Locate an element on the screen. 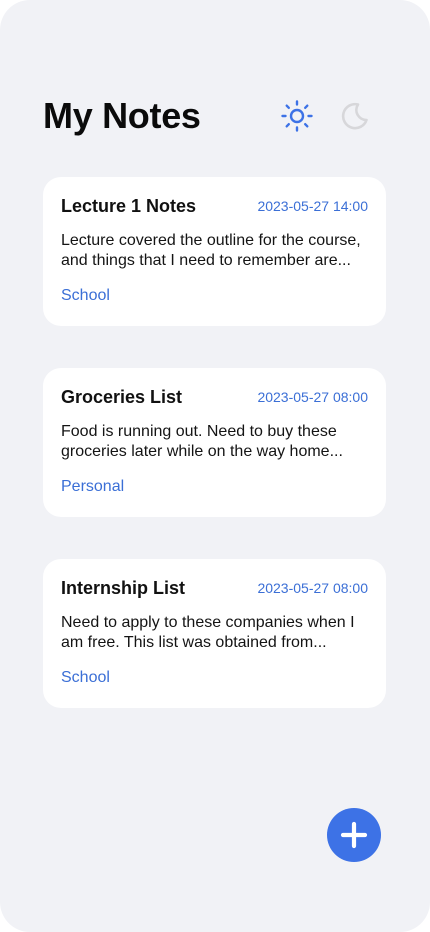 The height and width of the screenshot is (932, 430). light-mode-button is located at coordinates (297, 116).